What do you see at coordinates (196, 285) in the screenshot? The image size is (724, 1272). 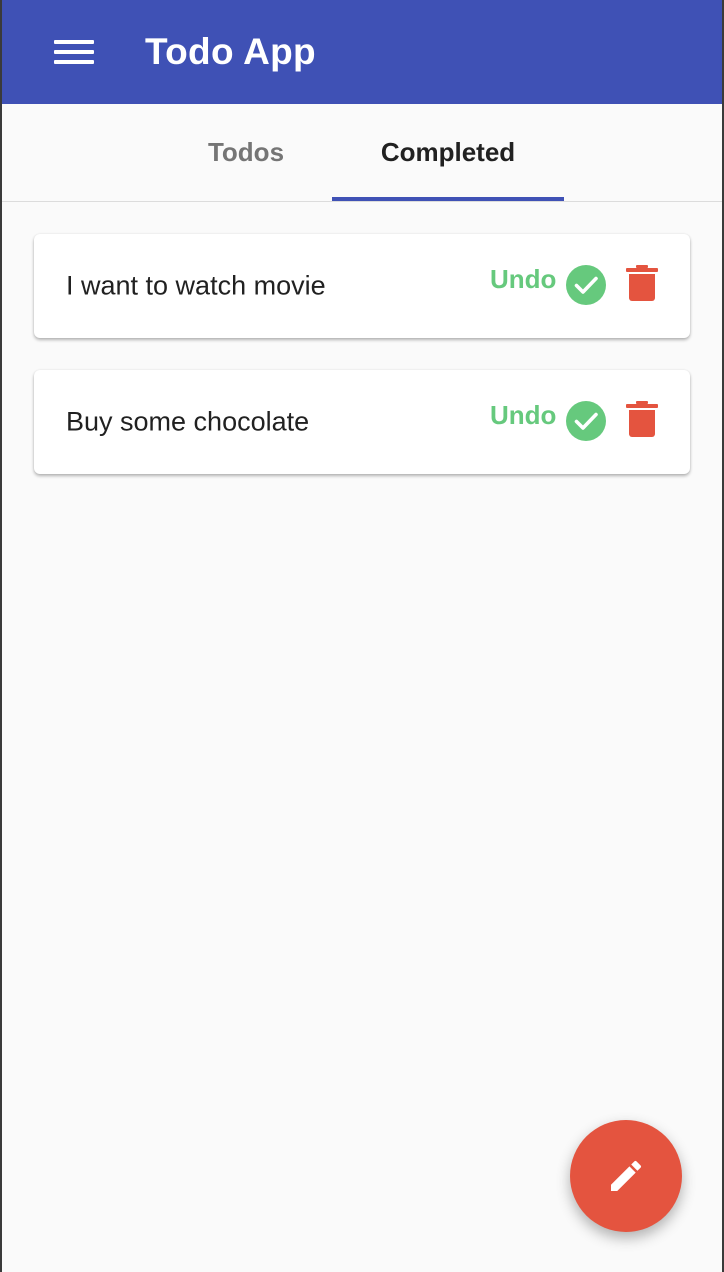 I see `todo-text: I want to watch movie` at bounding box center [196, 285].